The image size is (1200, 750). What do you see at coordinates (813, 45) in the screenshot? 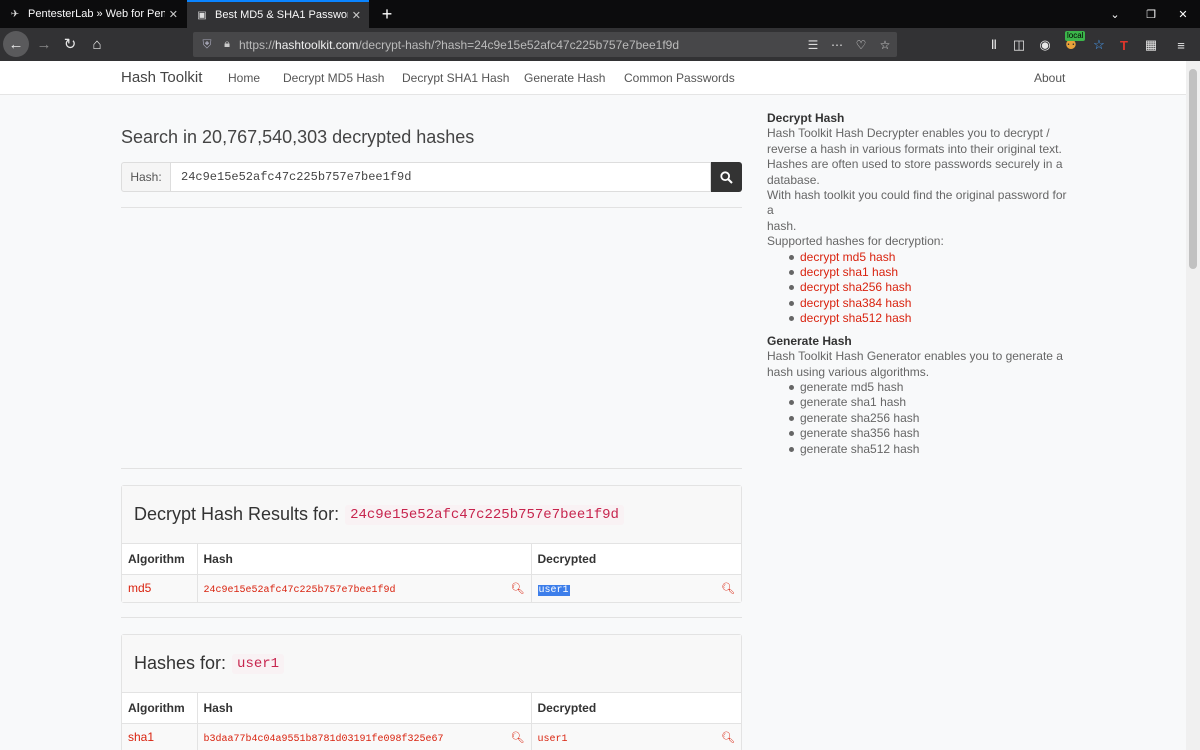
I see `reader-view-icon: ☰` at bounding box center [813, 45].